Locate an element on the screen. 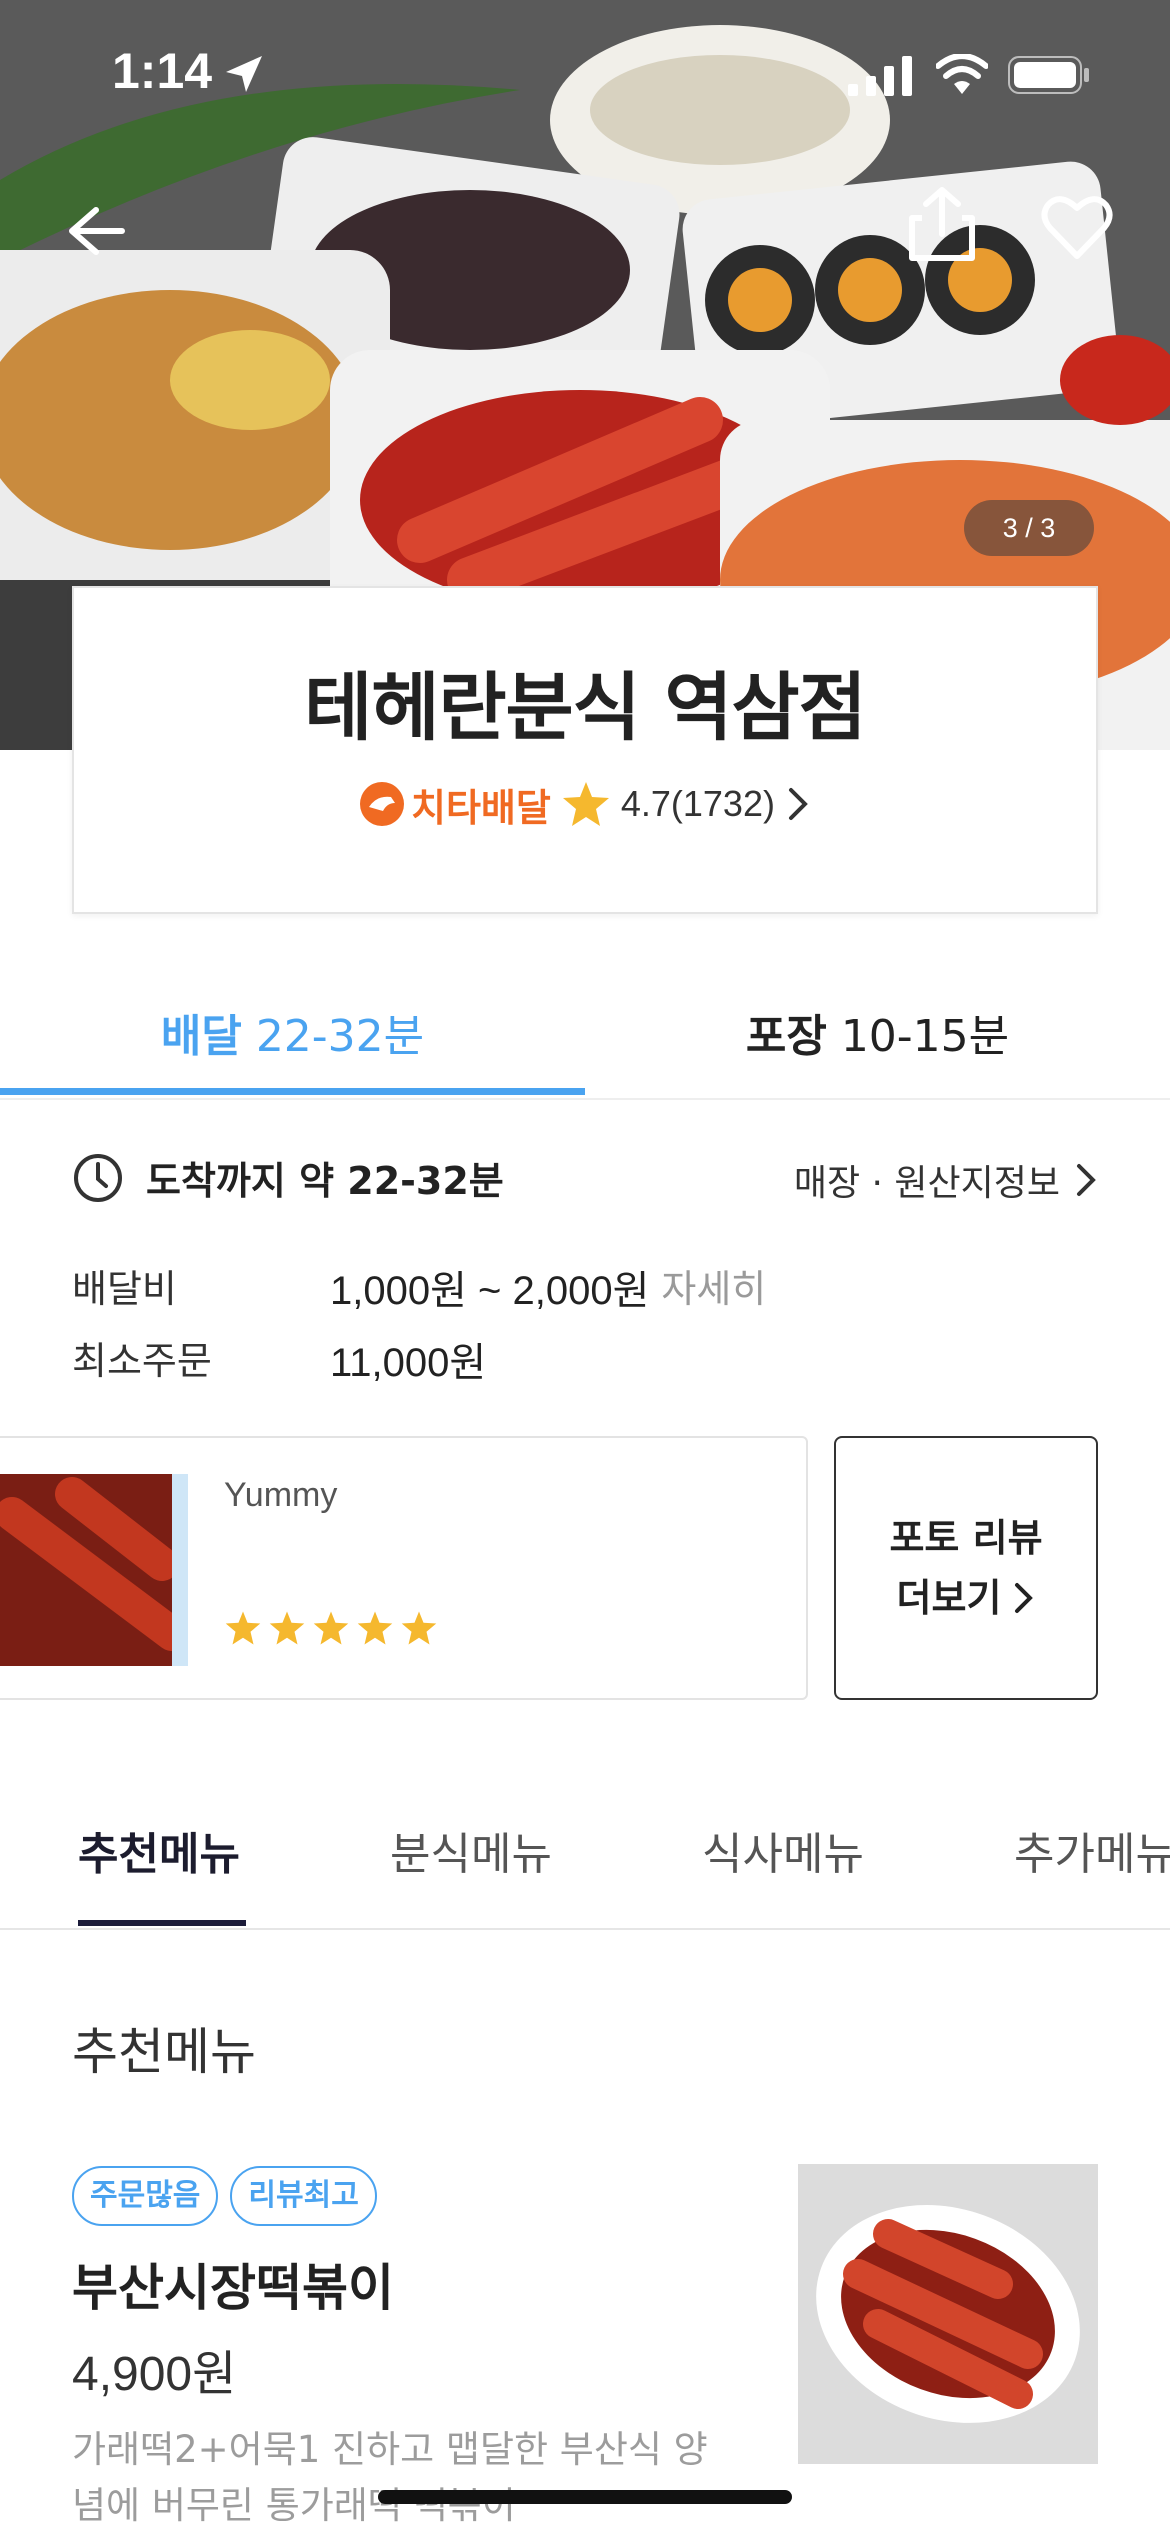 This screenshot has height=2532, width=1170. heart-icon is located at coordinates (1077, 227).